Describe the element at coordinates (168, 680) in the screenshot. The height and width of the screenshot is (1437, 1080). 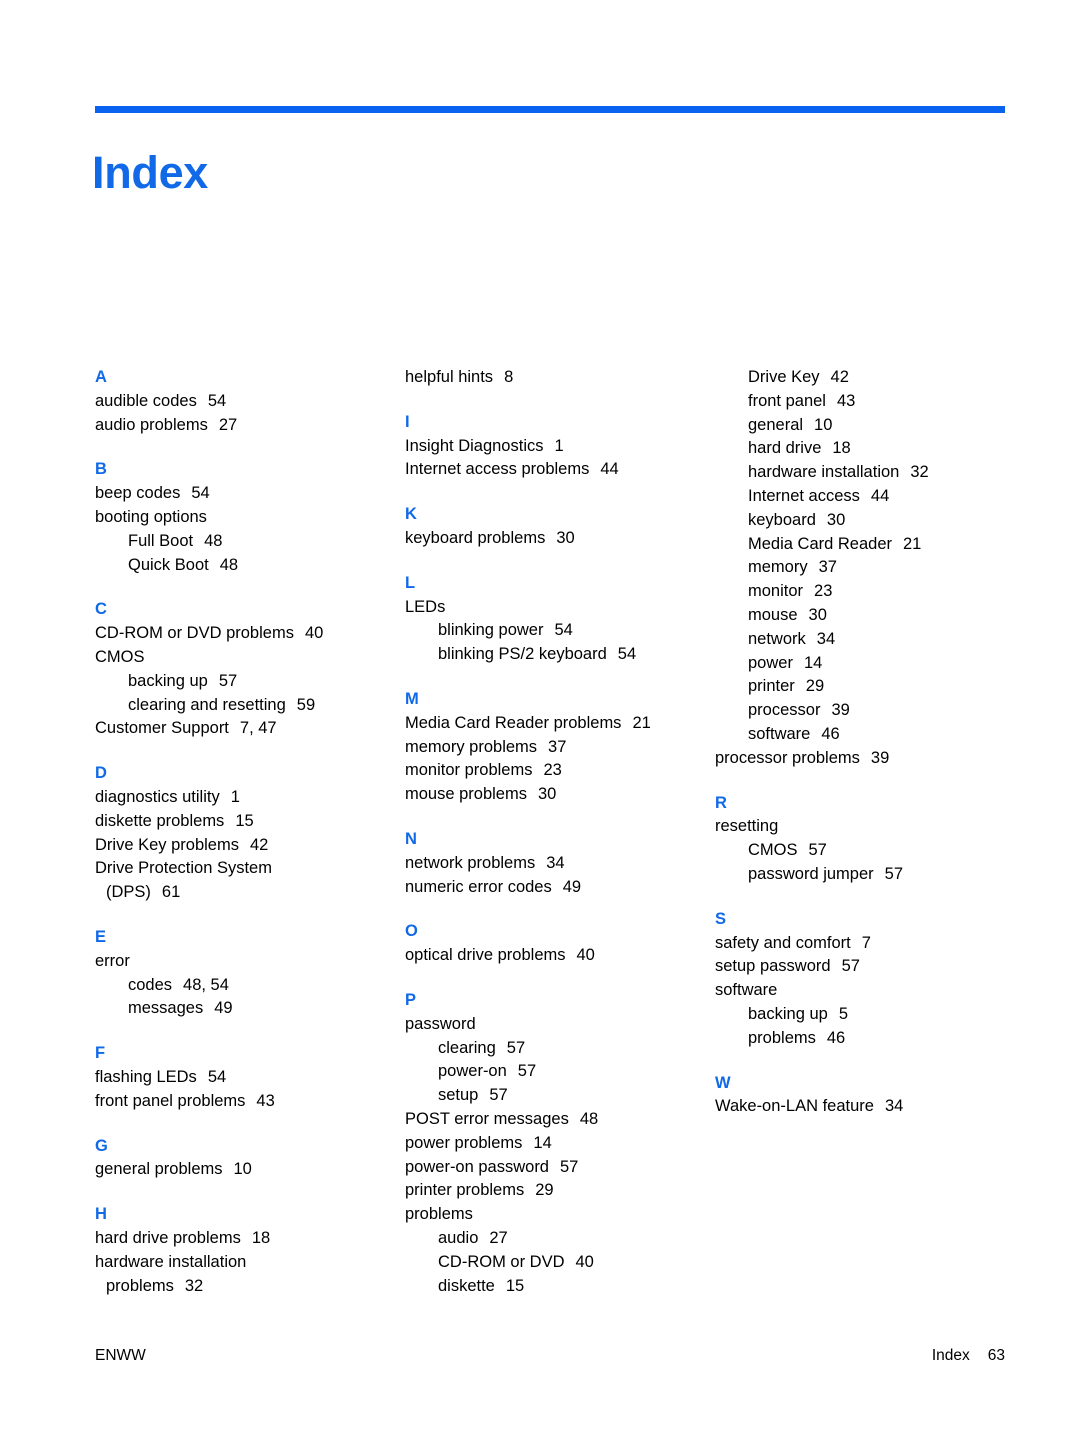
I see `entry-text: backing up` at that location.